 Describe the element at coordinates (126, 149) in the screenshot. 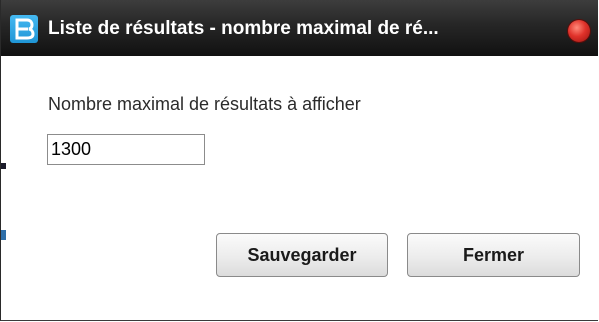

I see `max-results-input` at that location.